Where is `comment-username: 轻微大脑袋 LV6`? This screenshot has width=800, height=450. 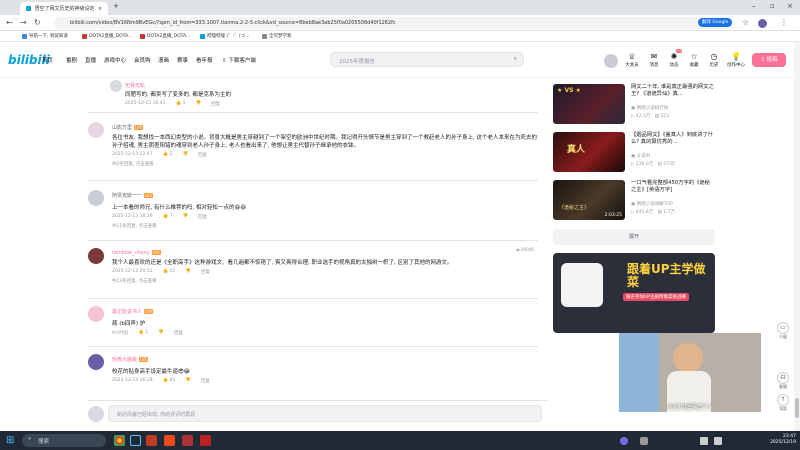
comment-username: 轻微大脑袋 LV6 is located at coordinates (327, 359).